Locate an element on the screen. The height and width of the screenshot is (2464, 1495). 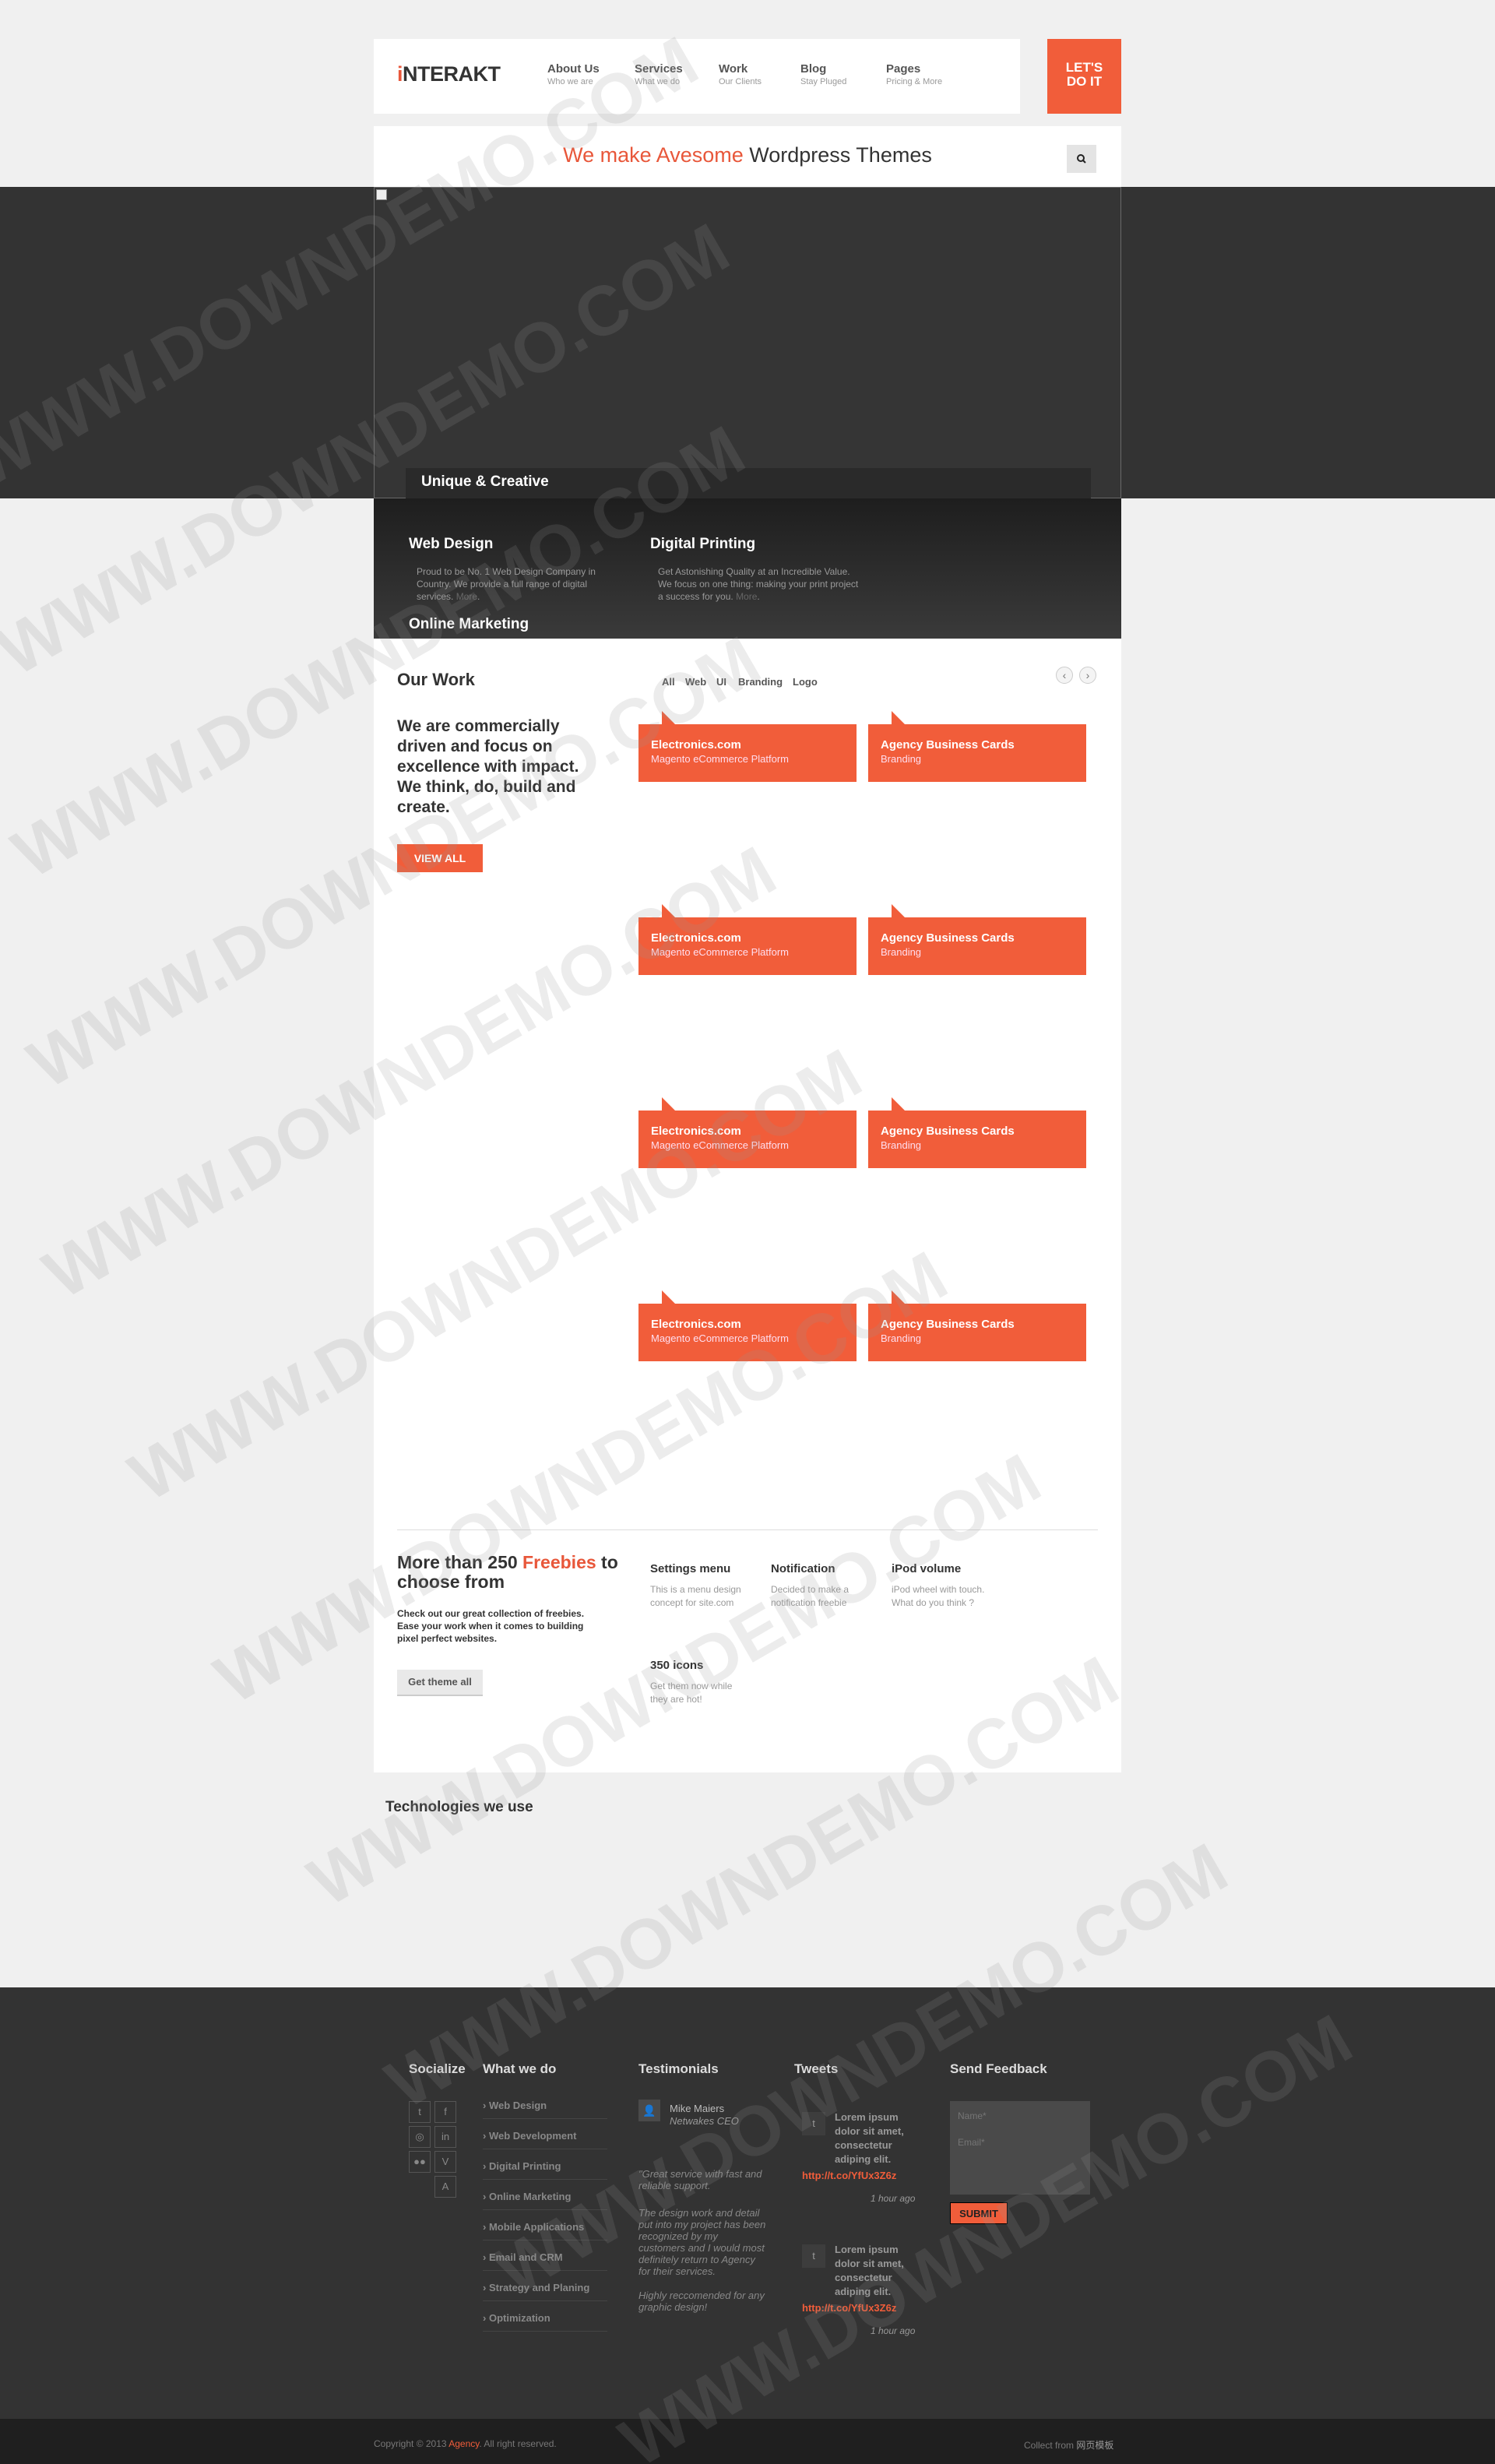
testimonials-title: Testimonials is located at coordinates (678, 2068).